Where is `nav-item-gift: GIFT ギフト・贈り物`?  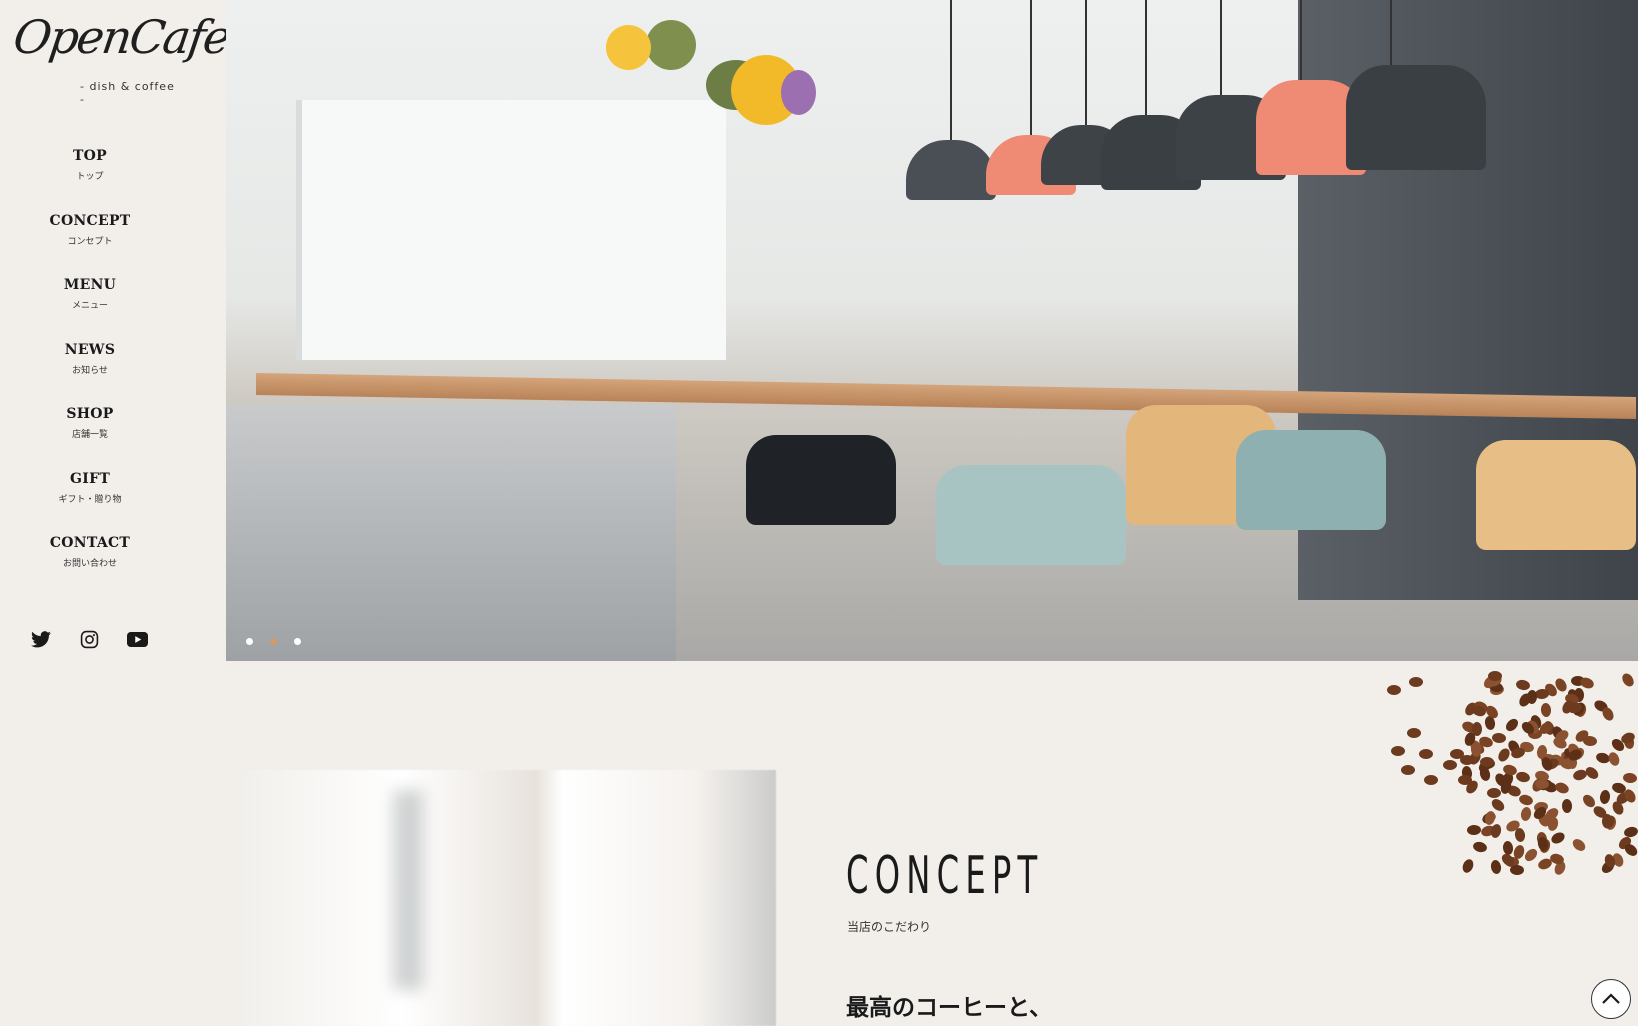 nav-item-gift: GIFT ギフト・贈り物 is located at coordinates (90, 503).